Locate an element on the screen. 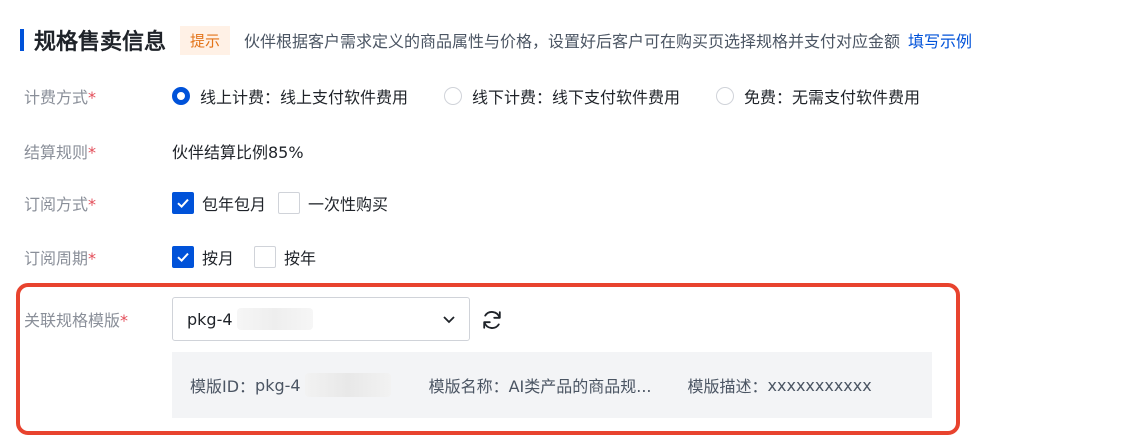 This screenshot has width=1126, height=442. settlement-value: 伙伴结算比例85% is located at coordinates (238, 152).